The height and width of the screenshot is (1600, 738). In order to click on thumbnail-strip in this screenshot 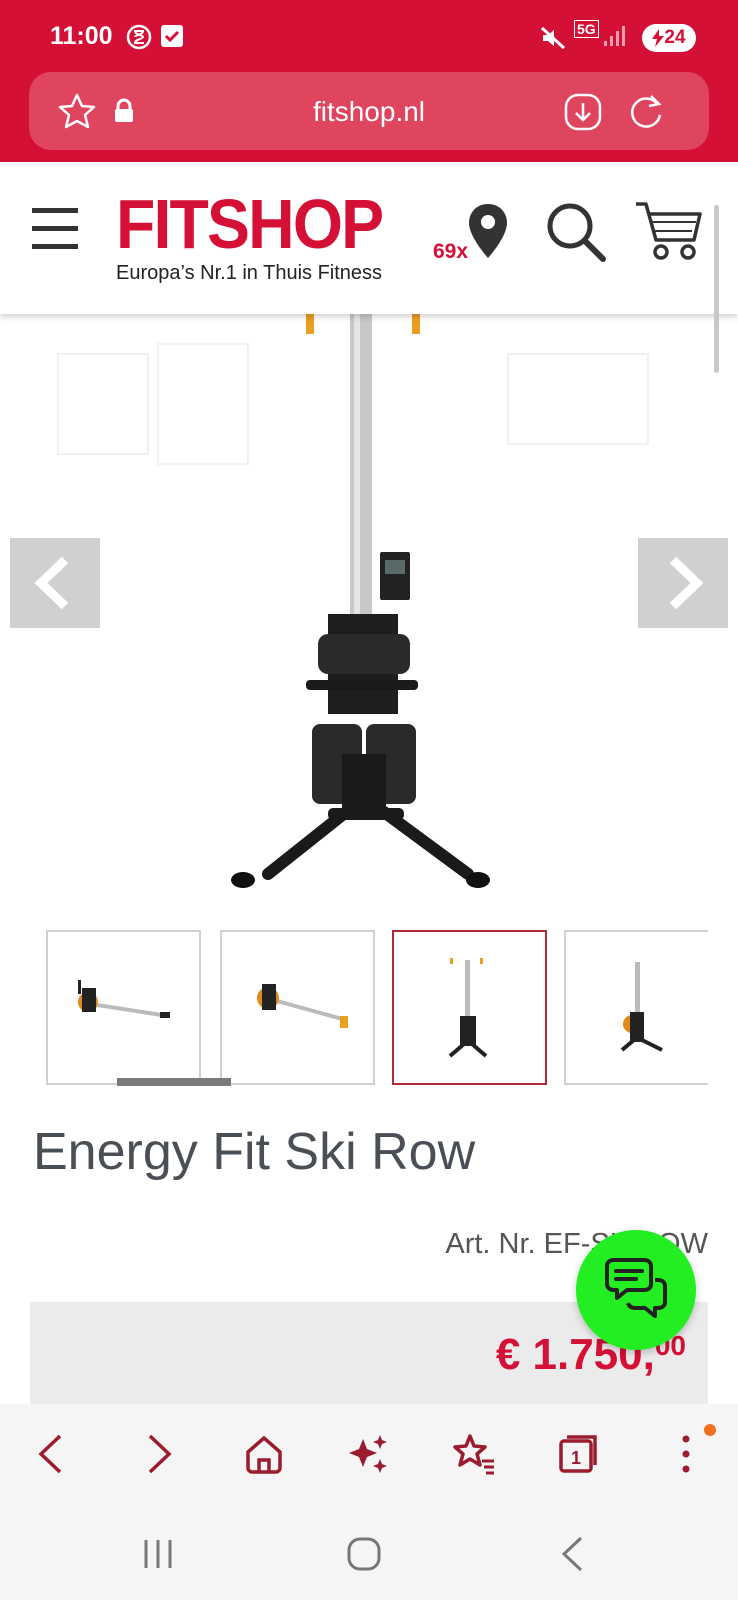, I will do `click(377, 1008)`.